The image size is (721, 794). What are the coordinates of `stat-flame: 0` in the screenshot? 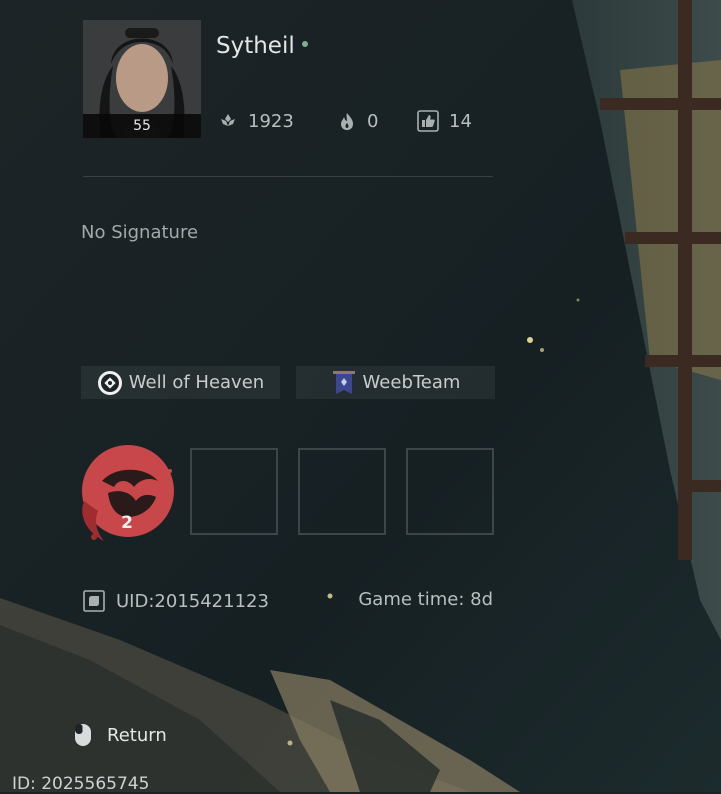 It's located at (357, 121).